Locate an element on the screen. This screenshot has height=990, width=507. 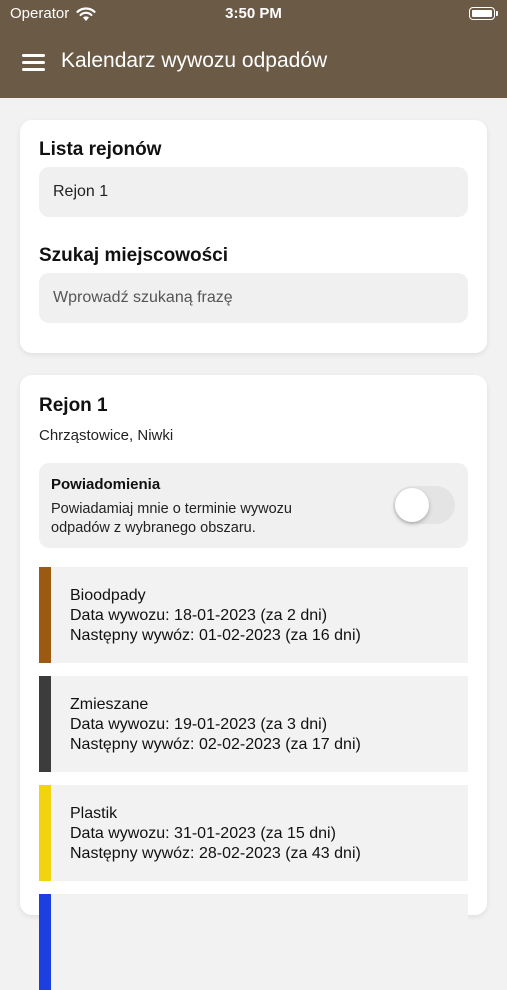
search-field is located at coordinates (253, 298).